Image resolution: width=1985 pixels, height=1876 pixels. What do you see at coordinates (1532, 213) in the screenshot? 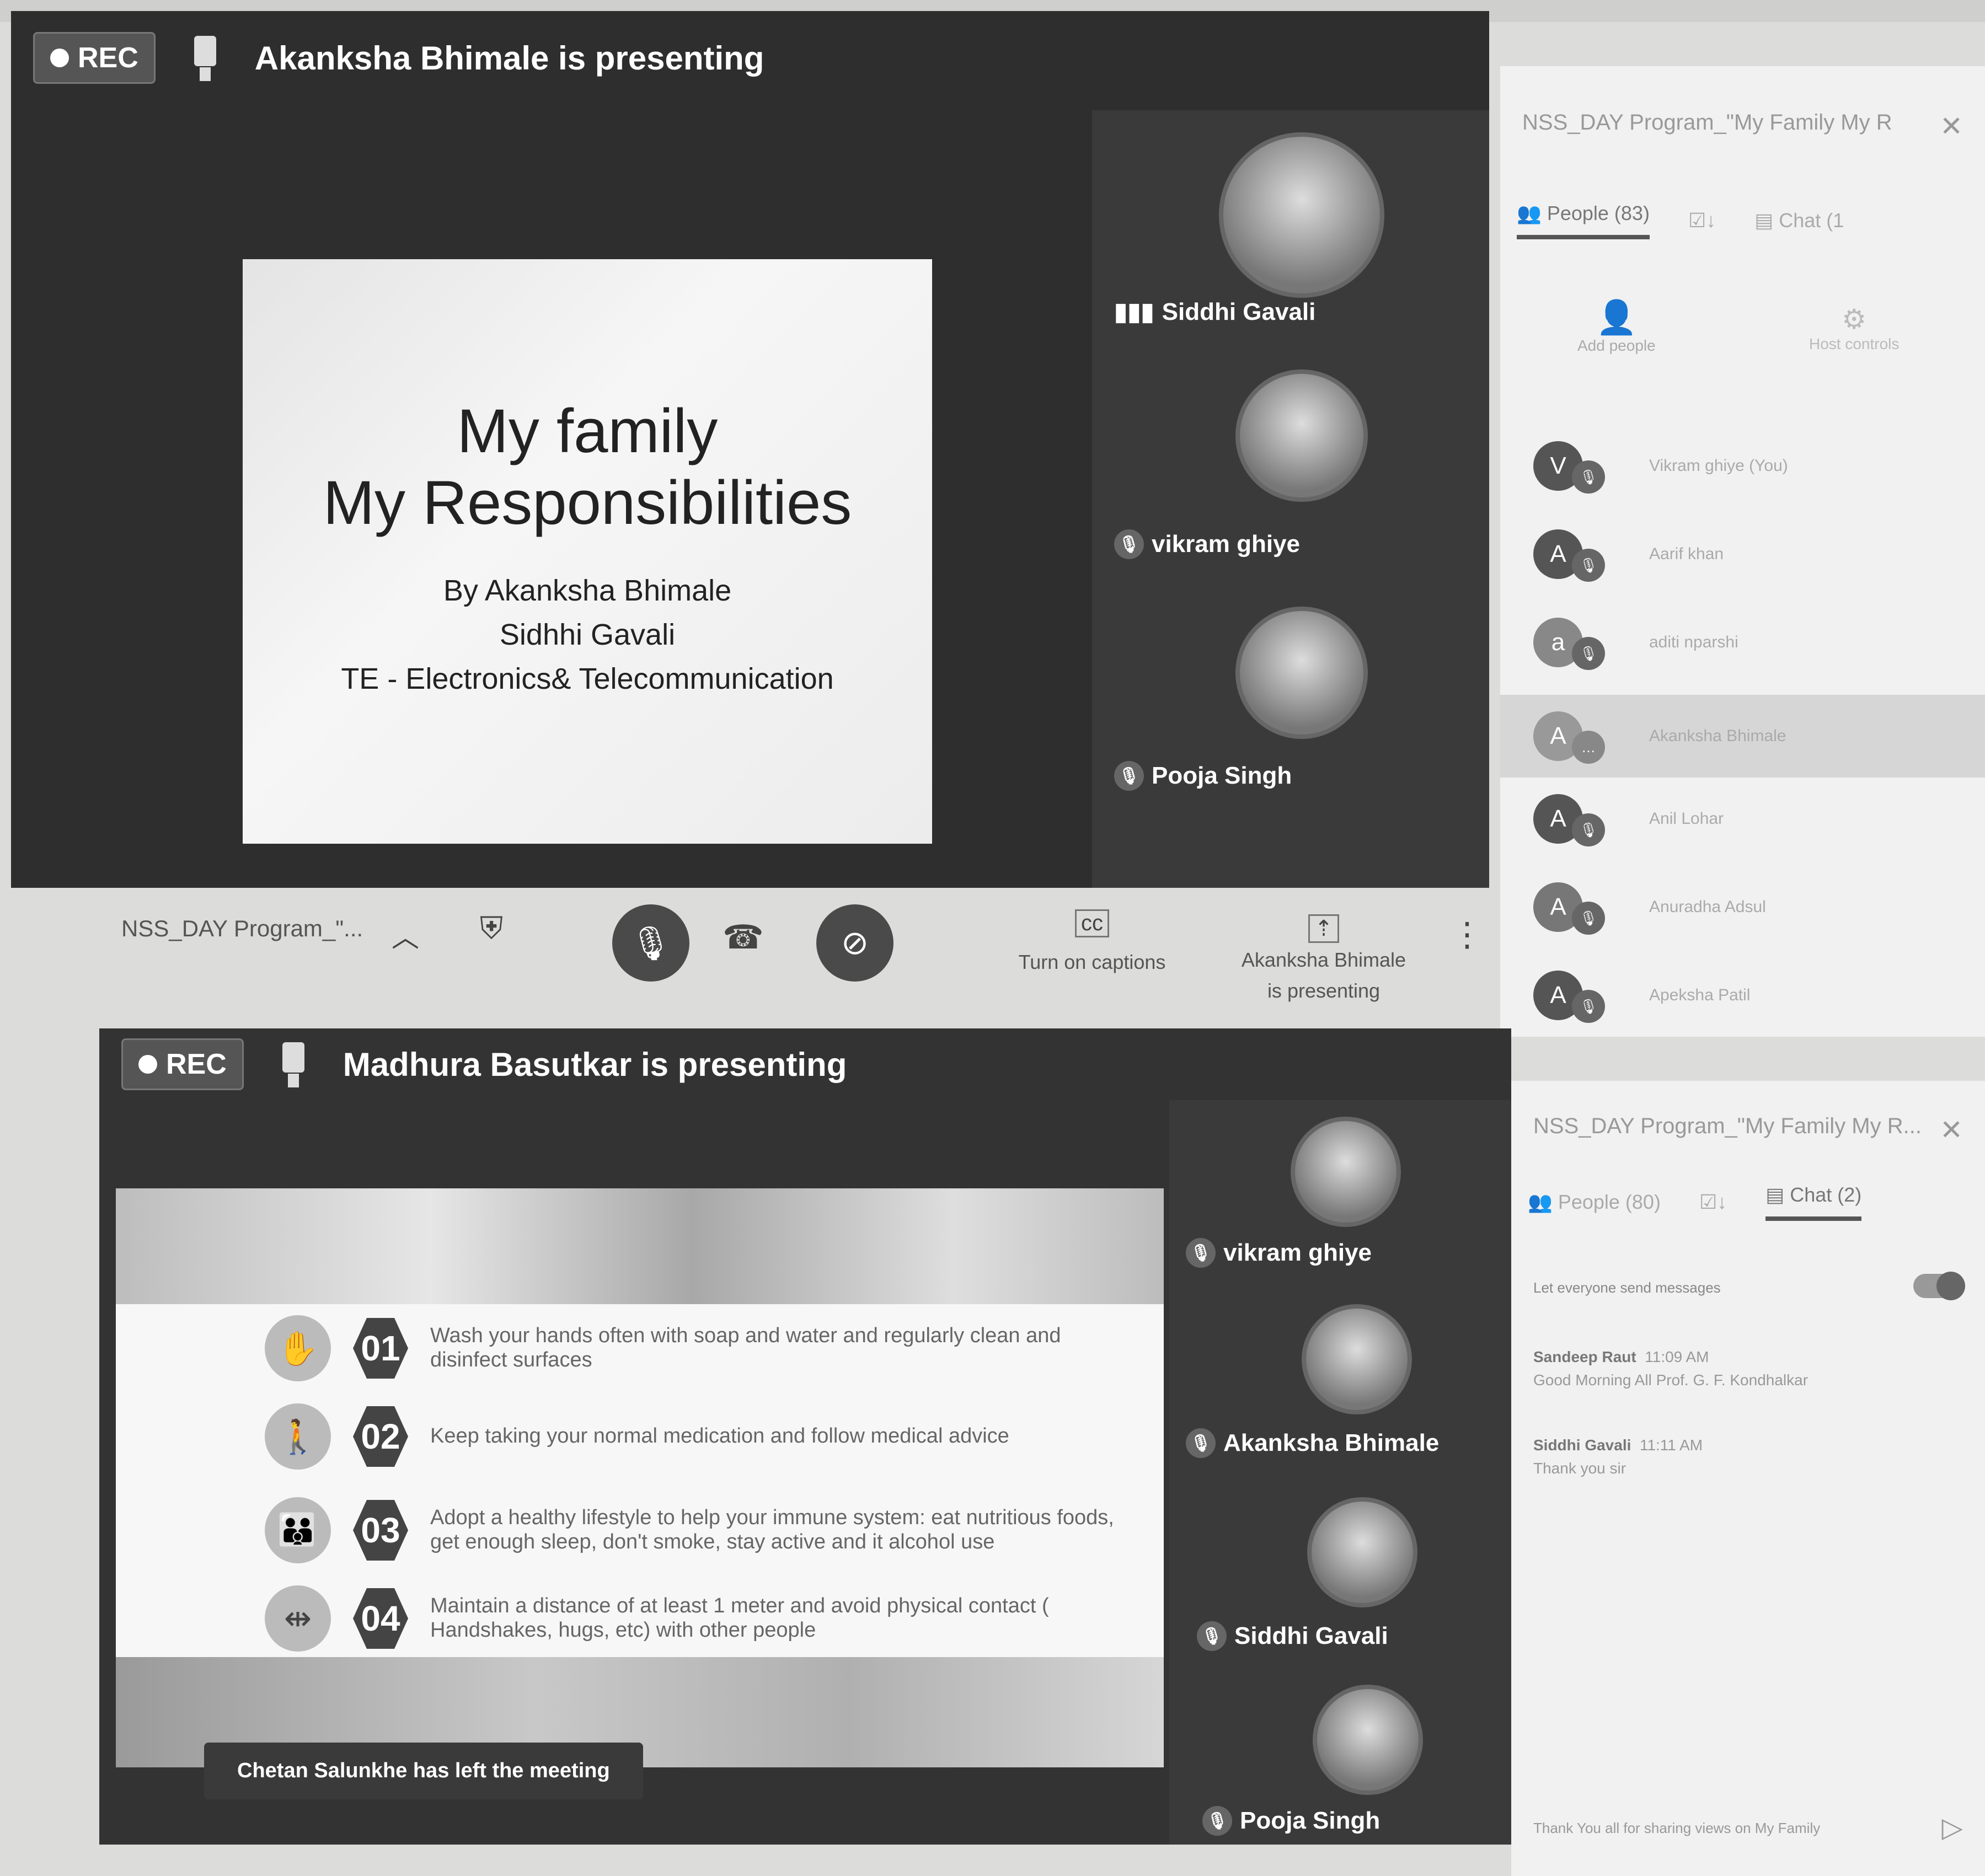
I see `people-icon: 👥` at bounding box center [1532, 213].